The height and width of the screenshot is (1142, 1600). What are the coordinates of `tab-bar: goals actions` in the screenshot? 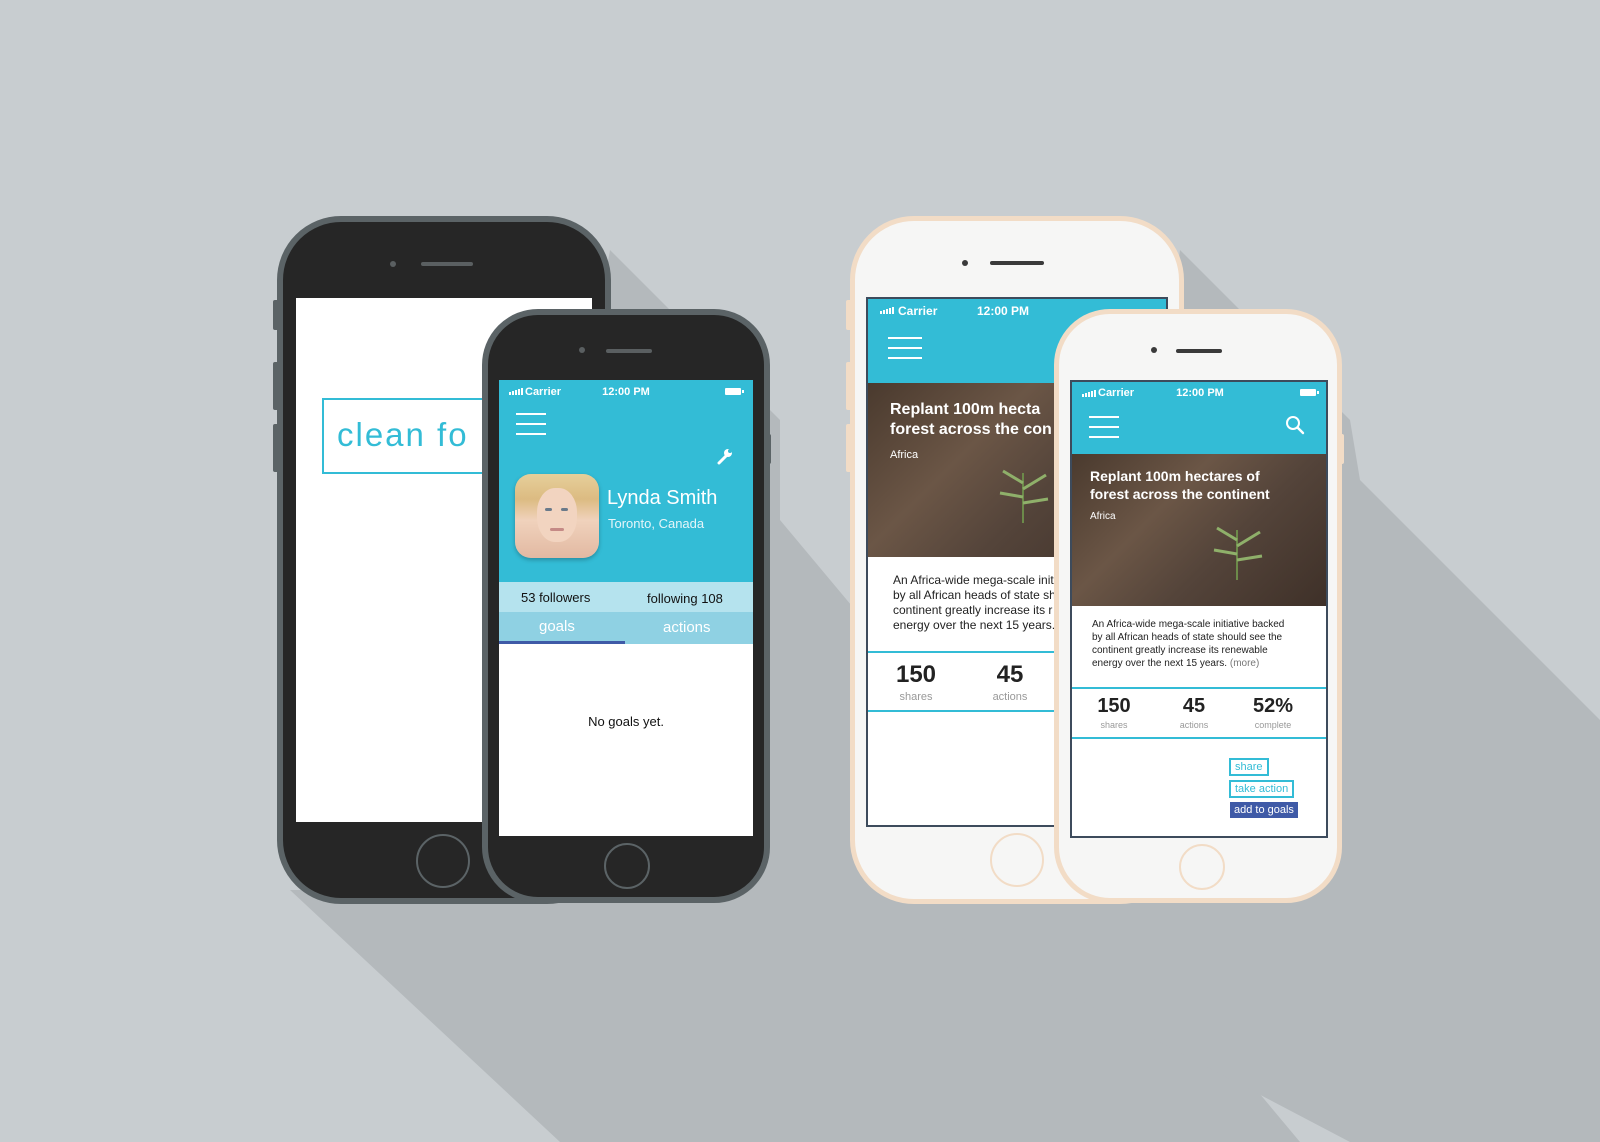 It's located at (626, 628).